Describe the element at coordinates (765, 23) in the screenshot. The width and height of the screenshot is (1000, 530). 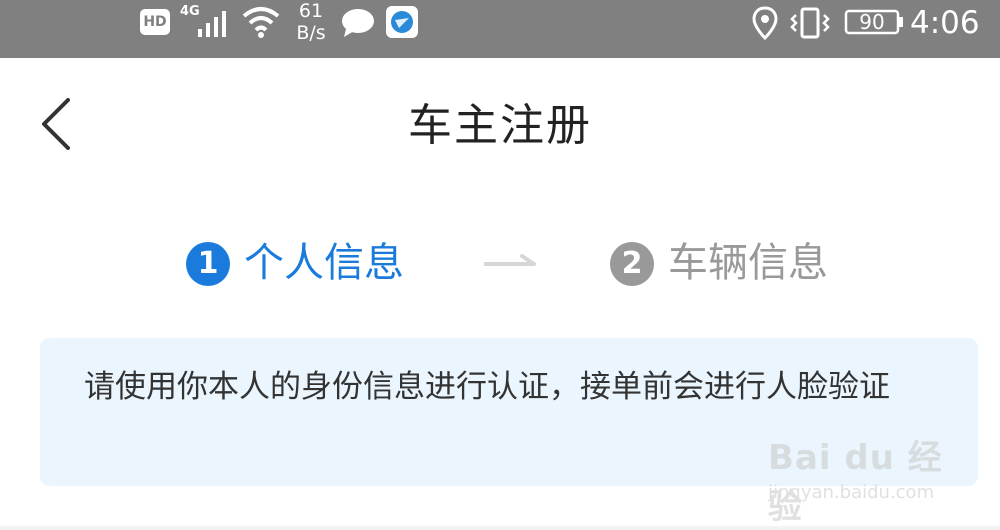
I see `location-icon` at that location.